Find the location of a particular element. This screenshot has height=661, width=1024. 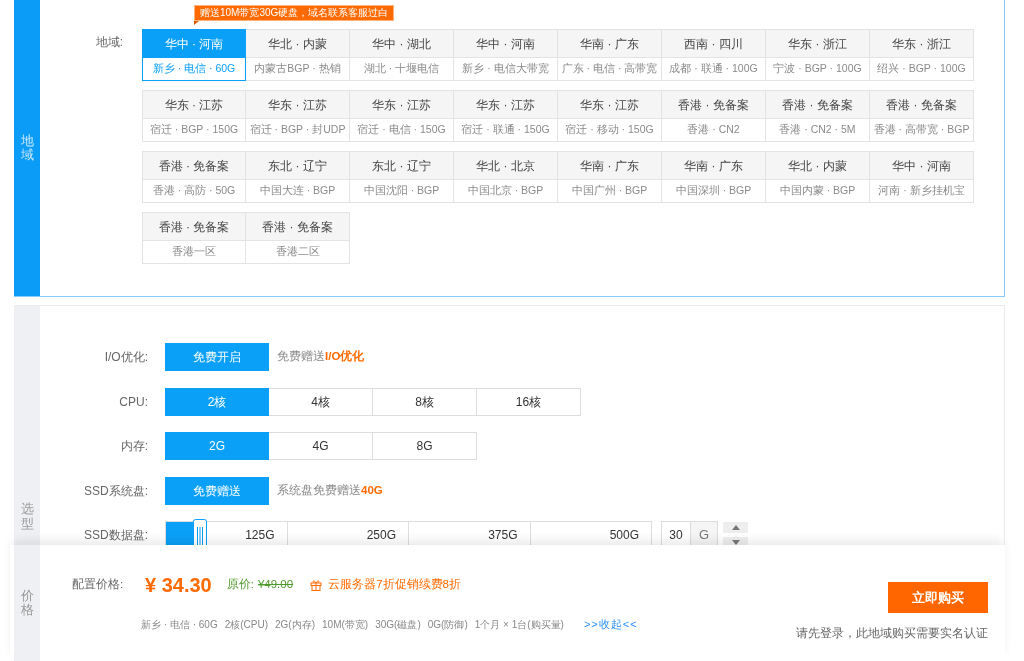

summary-item: 30G(磁盘) is located at coordinates (398, 624).